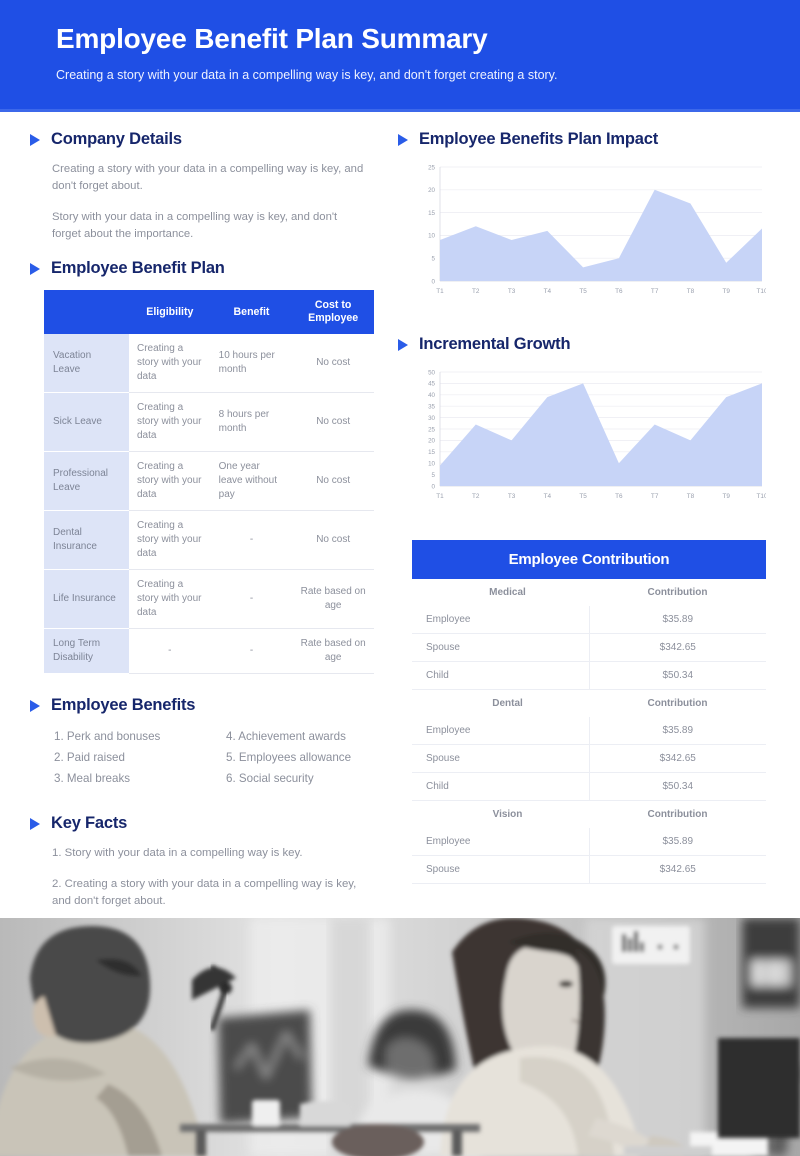 The height and width of the screenshot is (1156, 800). Describe the element at coordinates (539, 139) in the screenshot. I see `chart-title: Employee Benefits Plan Impact` at that location.